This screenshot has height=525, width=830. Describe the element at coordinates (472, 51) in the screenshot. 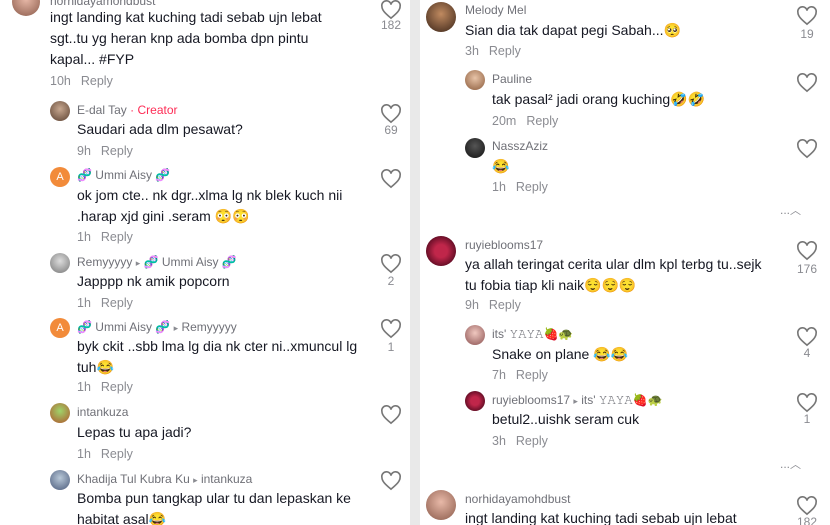

I see `comment-time: 3h` at that location.